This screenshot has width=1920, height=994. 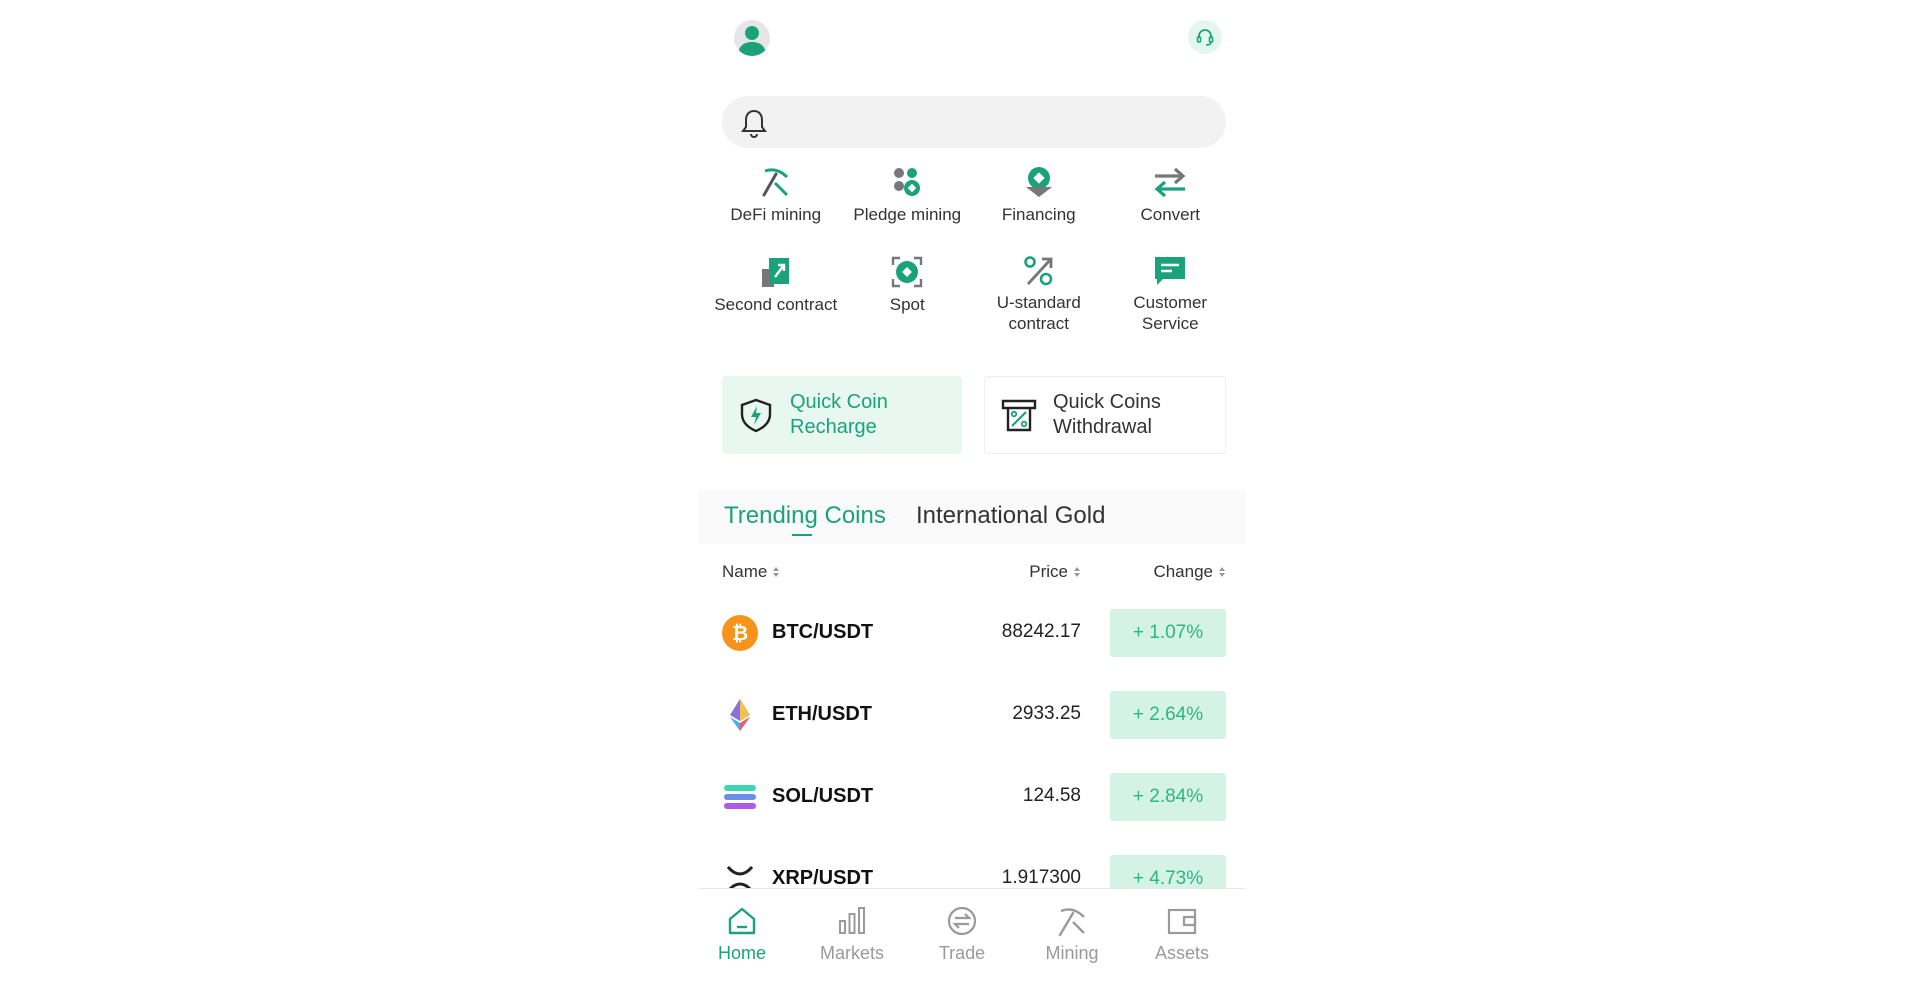 I want to click on sort-price-header: Price, so click(x=1055, y=572).